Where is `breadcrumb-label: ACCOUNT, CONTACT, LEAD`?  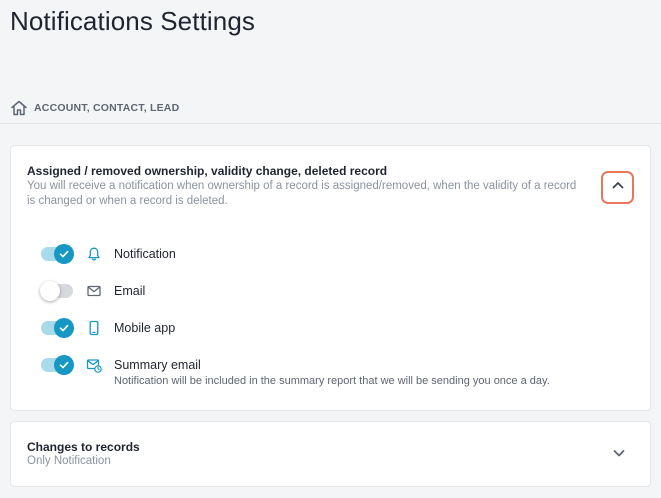
breadcrumb-label: ACCOUNT, CONTACT, LEAD is located at coordinates (106, 108).